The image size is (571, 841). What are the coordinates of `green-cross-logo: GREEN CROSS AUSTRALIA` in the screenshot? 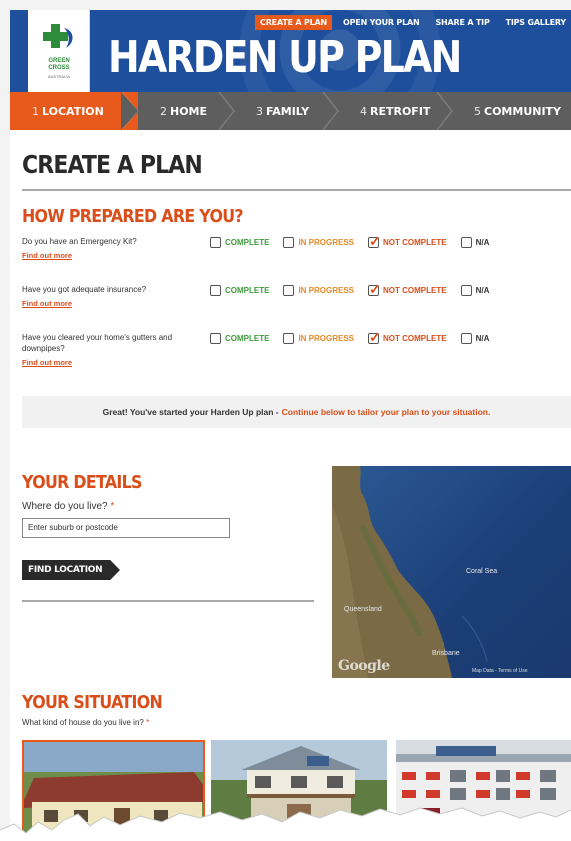 It's located at (59, 51).